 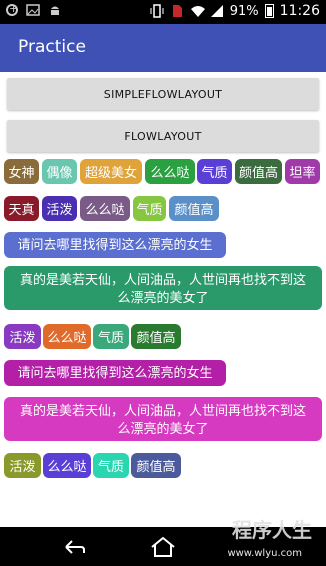 I want to click on watermark-url: www.wlyu.com, so click(x=264, y=553).